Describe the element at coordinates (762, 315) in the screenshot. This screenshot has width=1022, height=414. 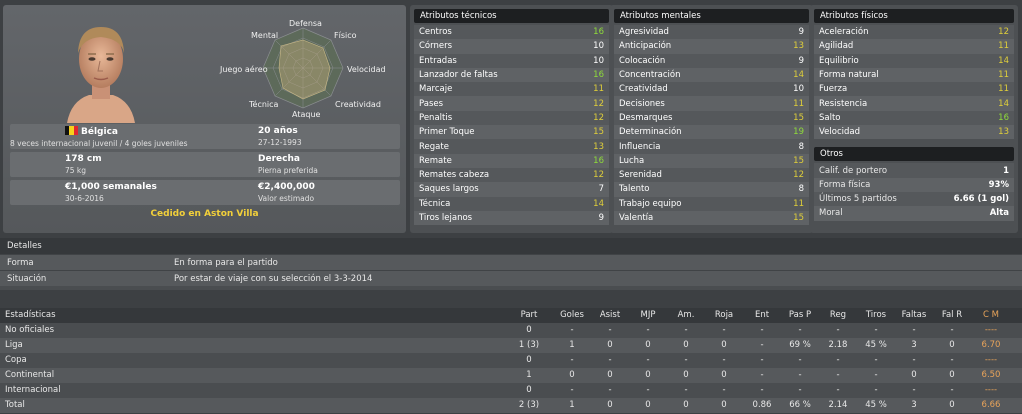
I see `statistics-column-header: Ent` at that location.